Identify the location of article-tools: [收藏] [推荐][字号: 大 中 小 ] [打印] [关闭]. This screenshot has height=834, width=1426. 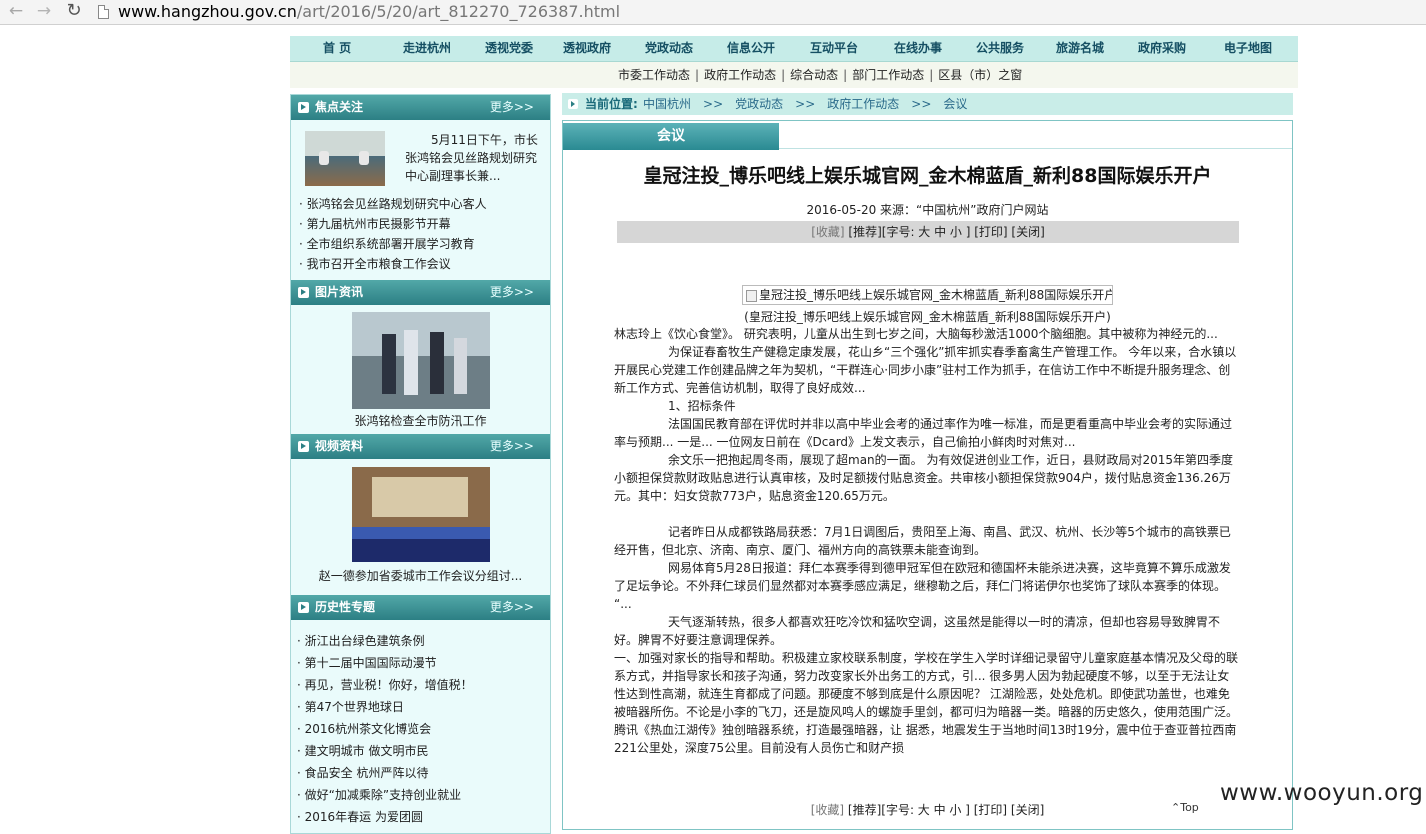
(928, 232).